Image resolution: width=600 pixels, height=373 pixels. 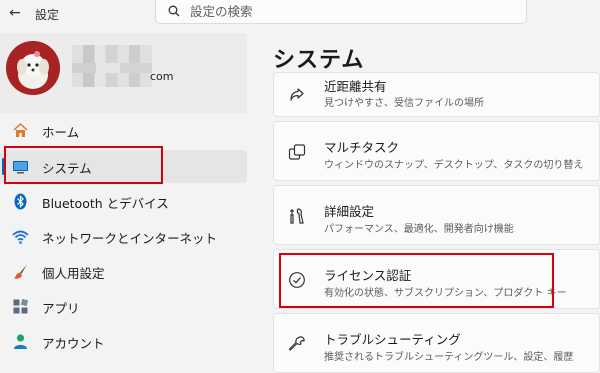 I want to click on check-circle-icon, so click(x=297, y=280).